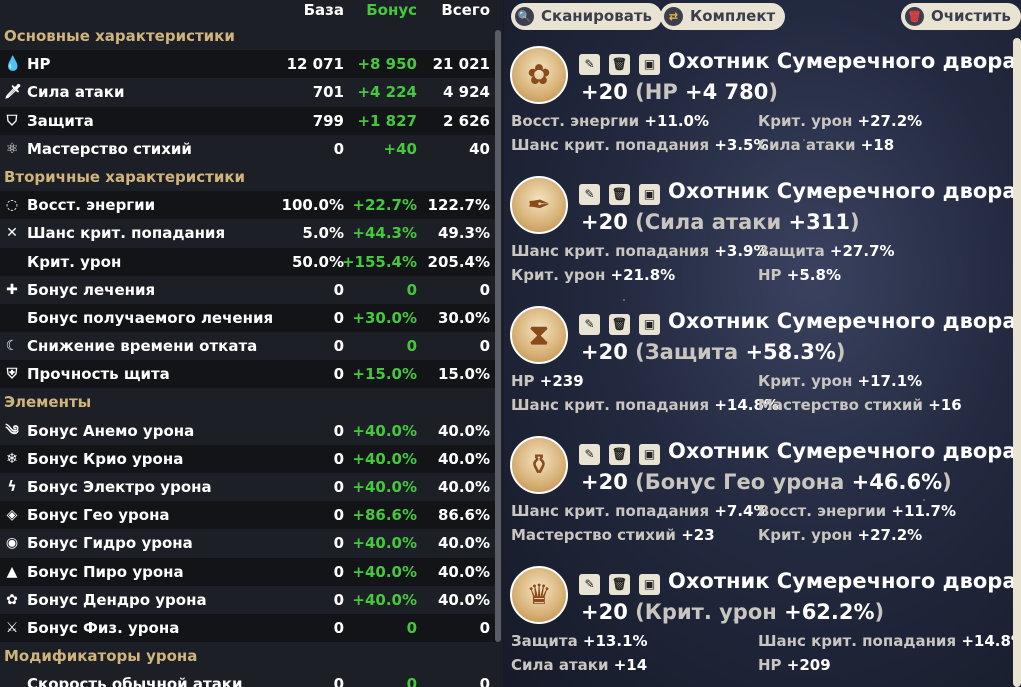  I want to click on clear-button-label: Очистить, so click(971, 16).